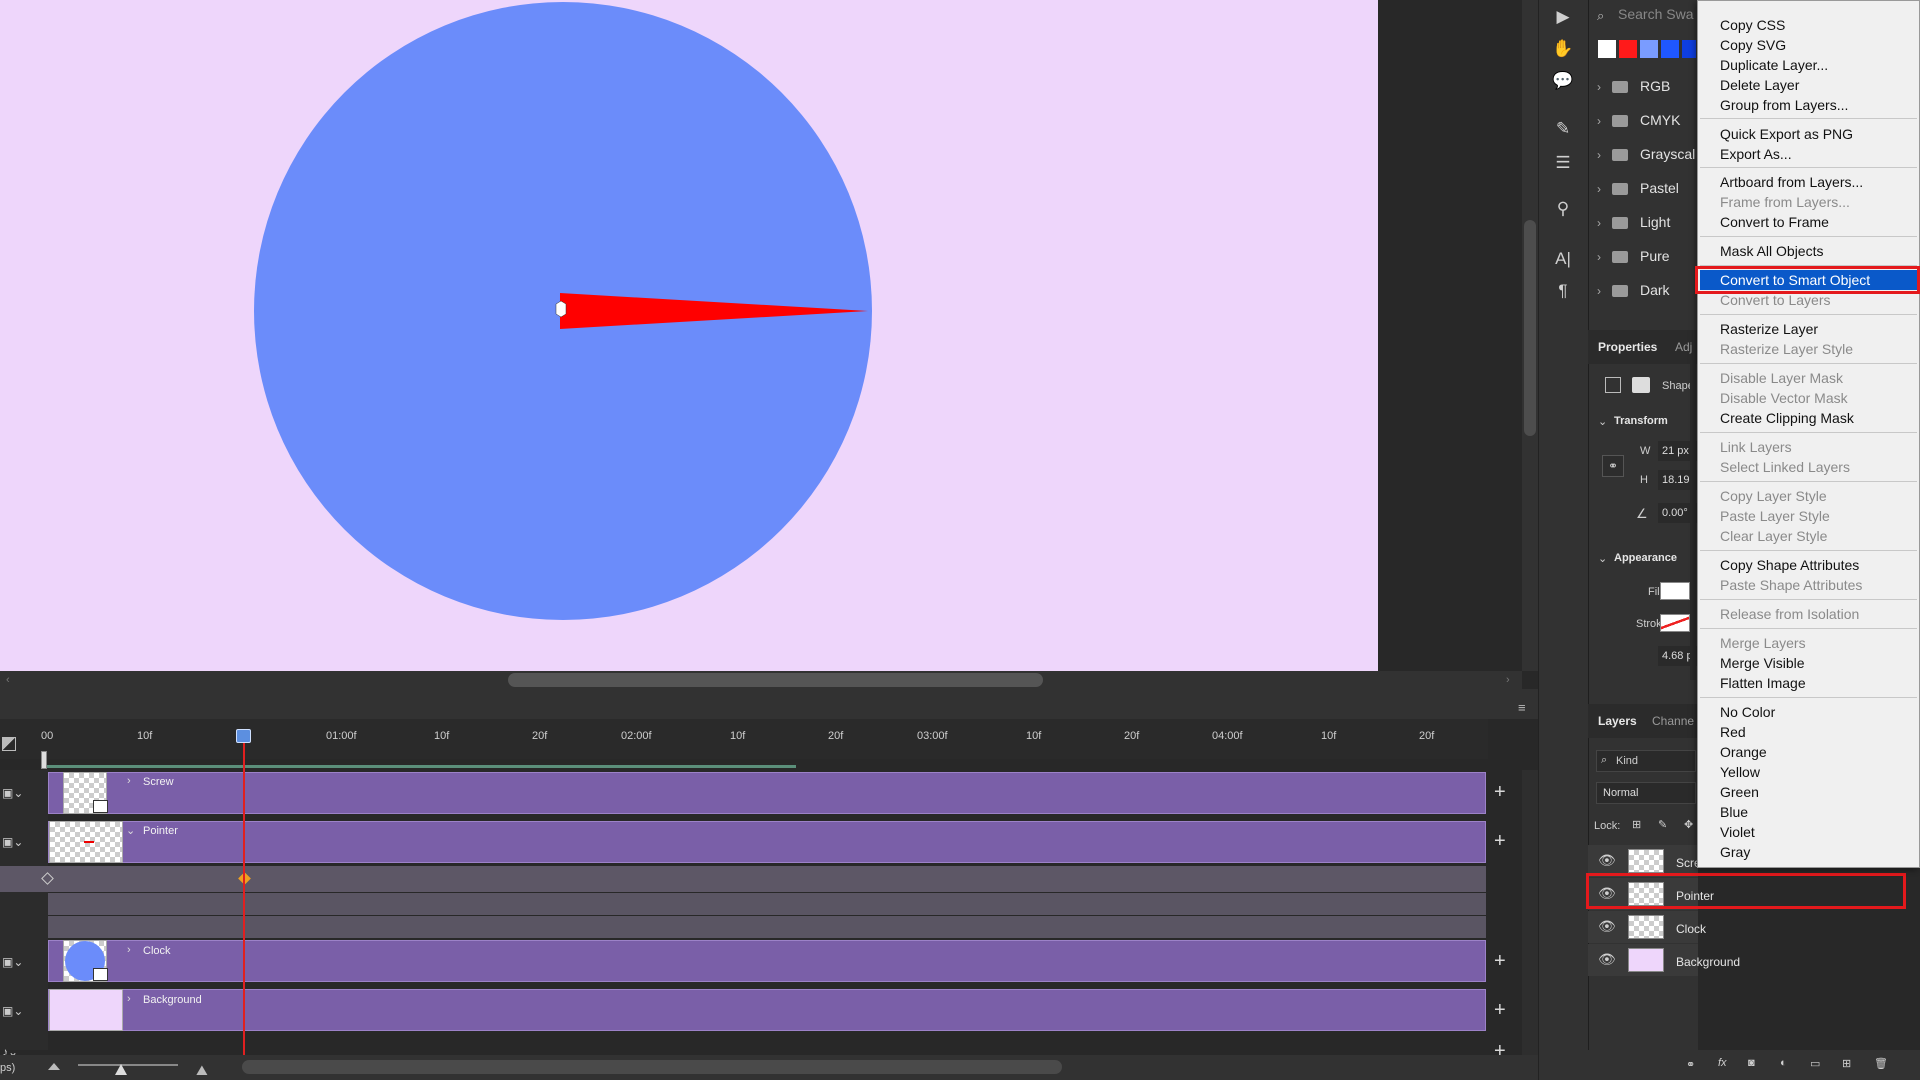 Image resolution: width=1920 pixels, height=1080 pixels. What do you see at coordinates (1675, 591) in the screenshot?
I see `fill-swatch` at bounding box center [1675, 591].